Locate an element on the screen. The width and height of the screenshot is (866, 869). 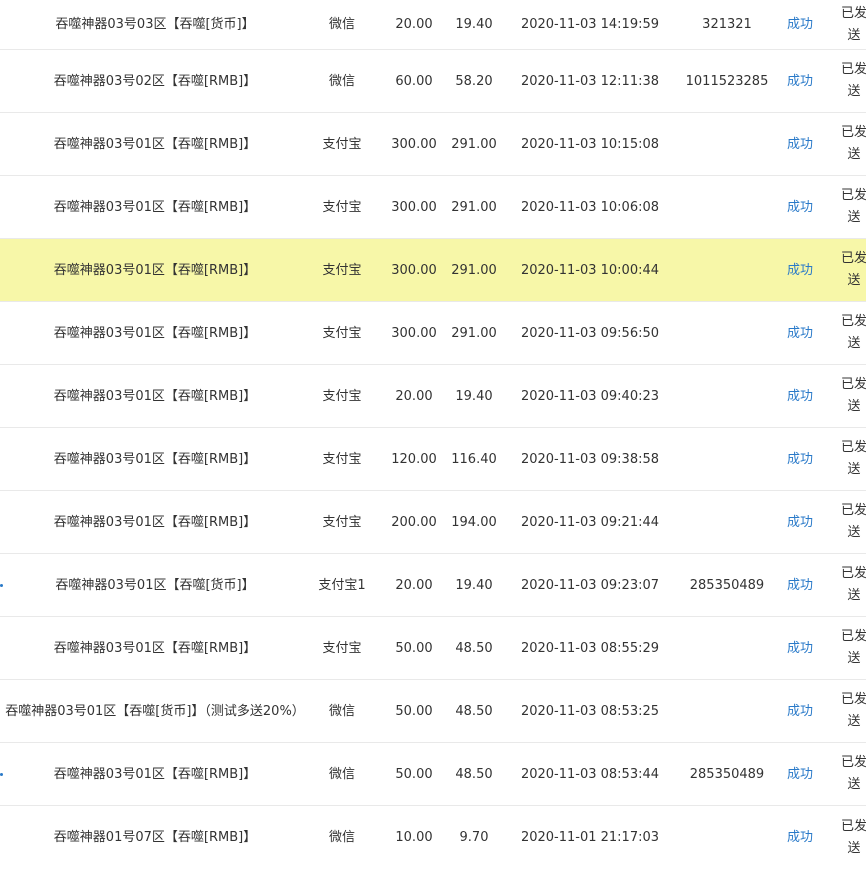
time-cell-text: 2020-11-03 08:53:25 is located at coordinates (590, 711).